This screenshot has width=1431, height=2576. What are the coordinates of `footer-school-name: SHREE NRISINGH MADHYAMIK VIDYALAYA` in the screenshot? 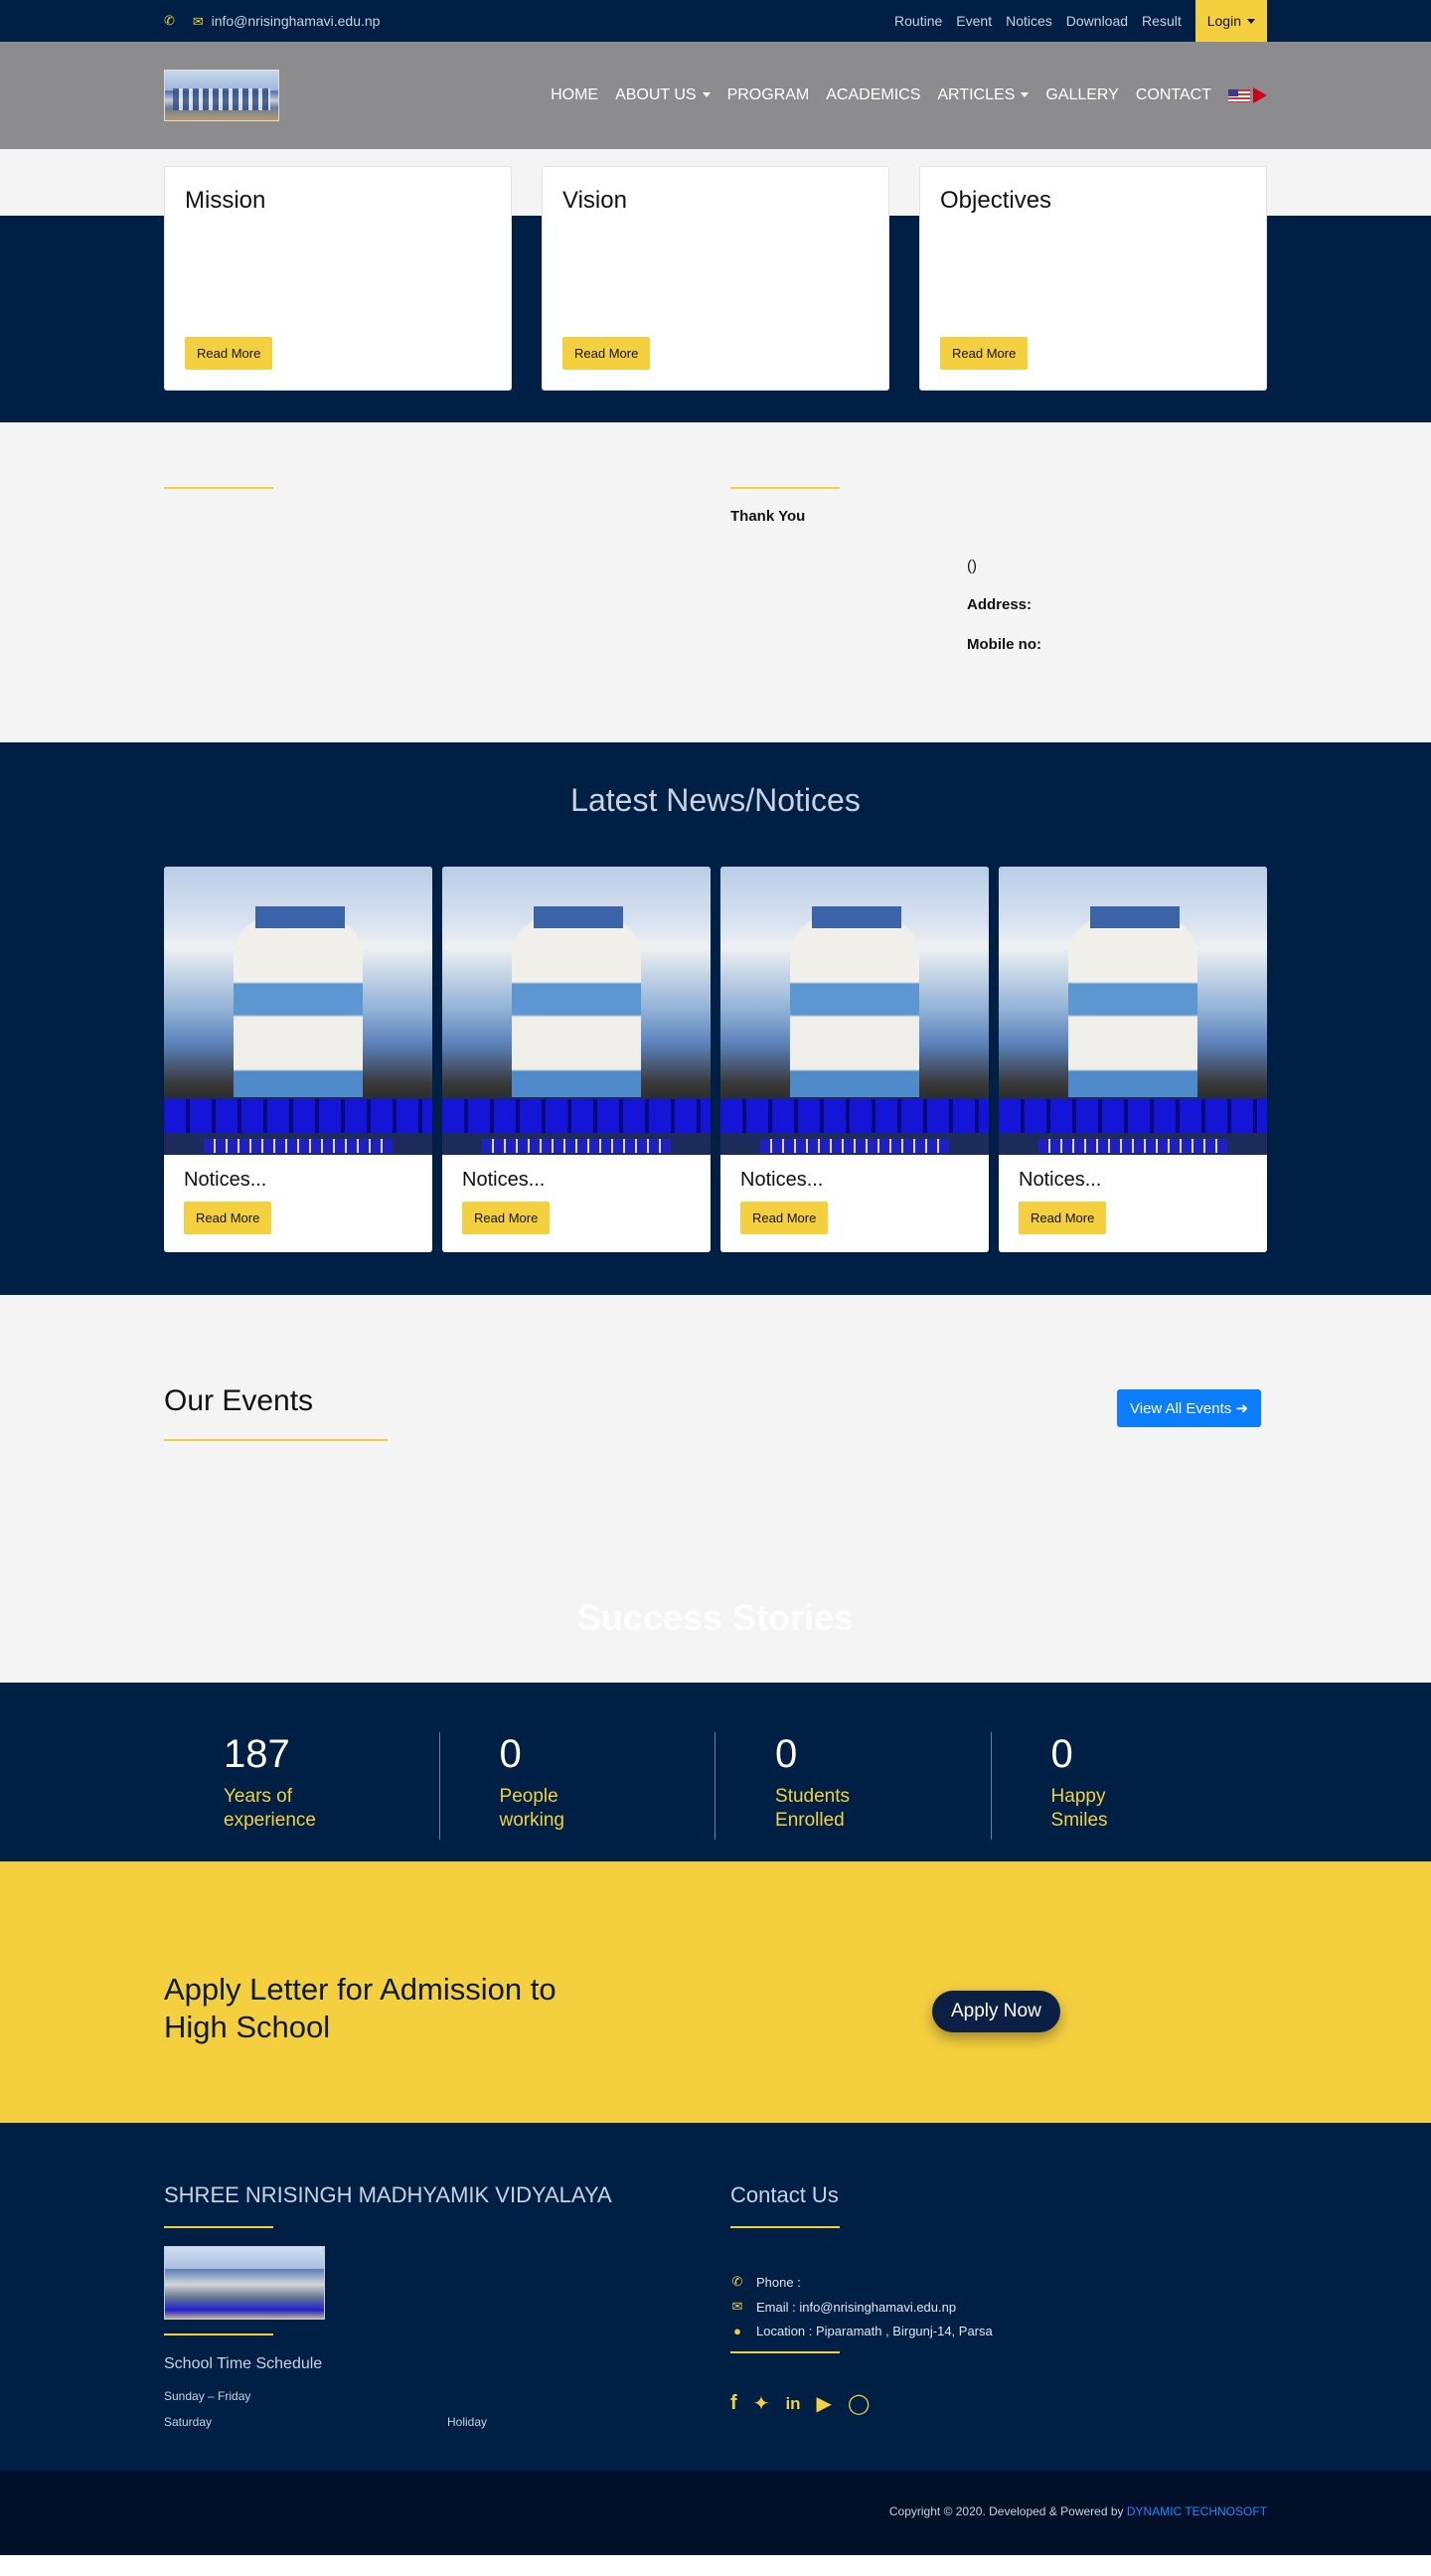 It's located at (388, 2194).